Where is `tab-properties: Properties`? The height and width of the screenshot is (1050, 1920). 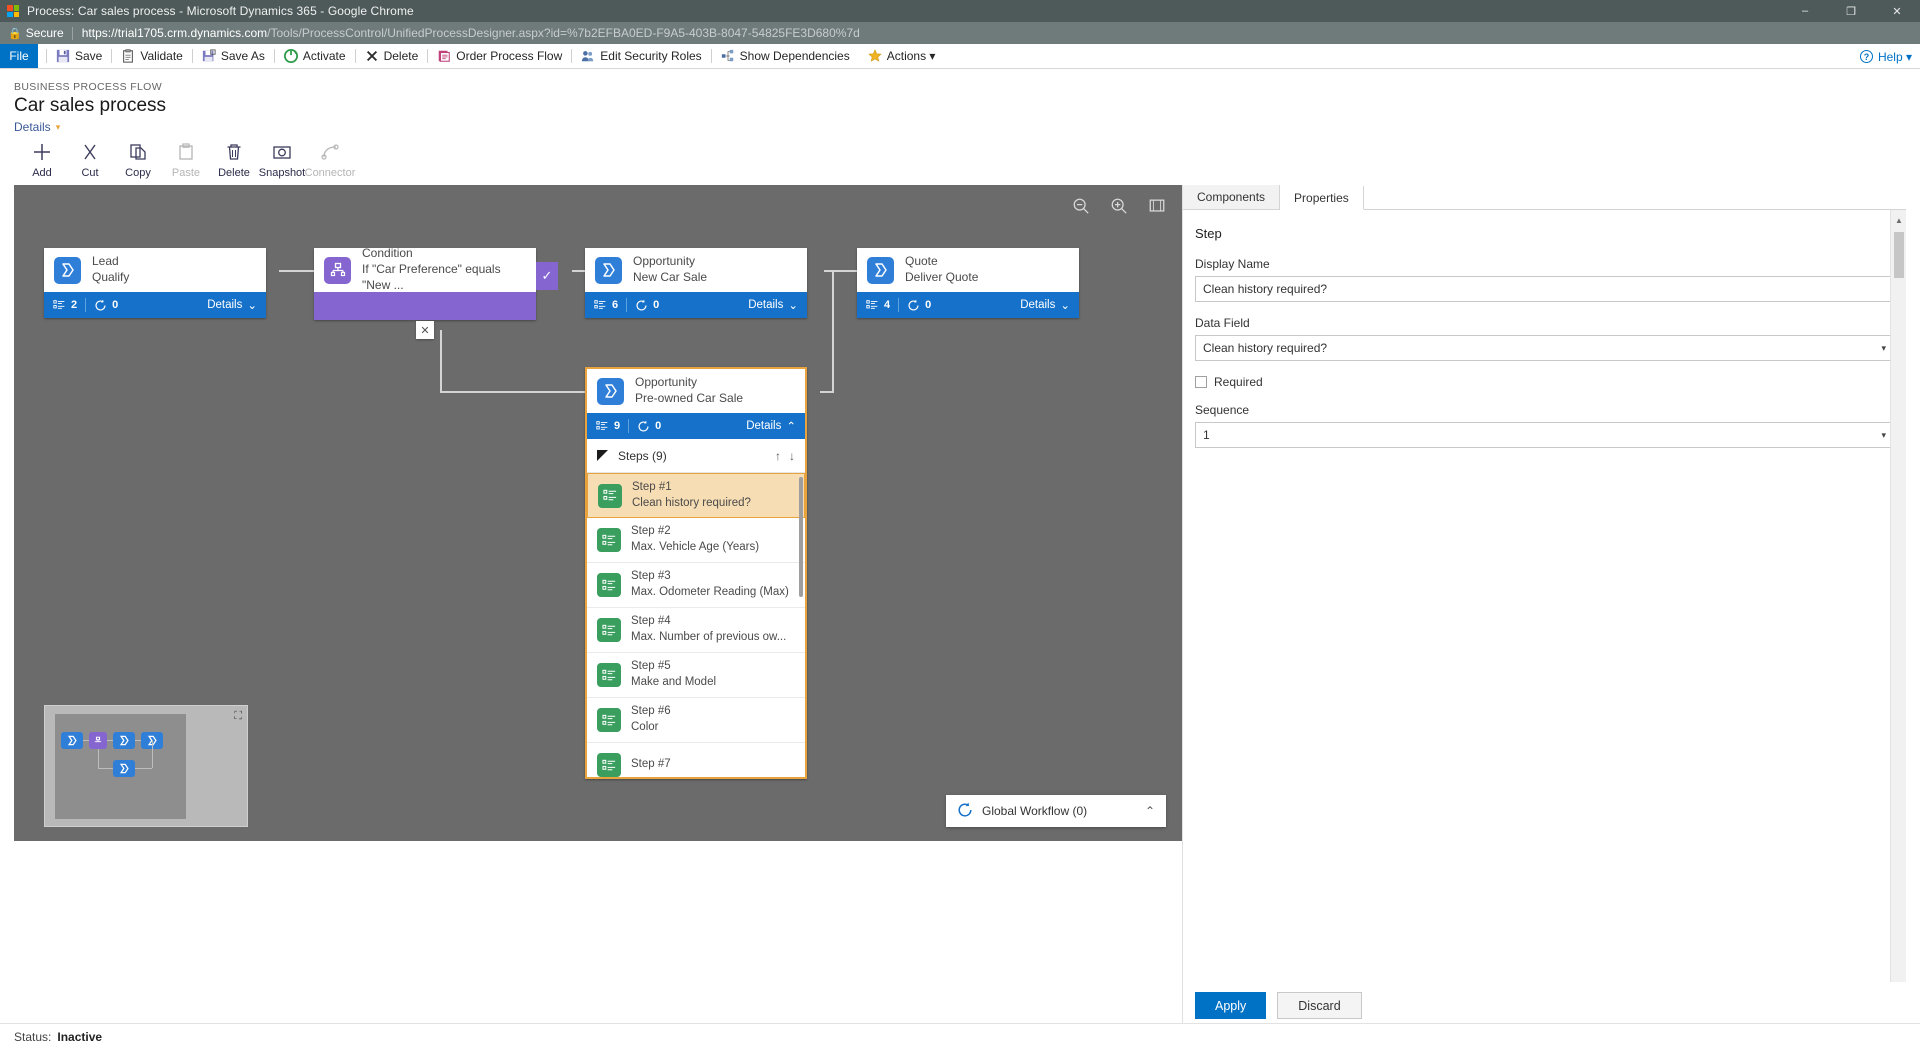
tab-properties: Properties is located at coordinates (1322, 198).